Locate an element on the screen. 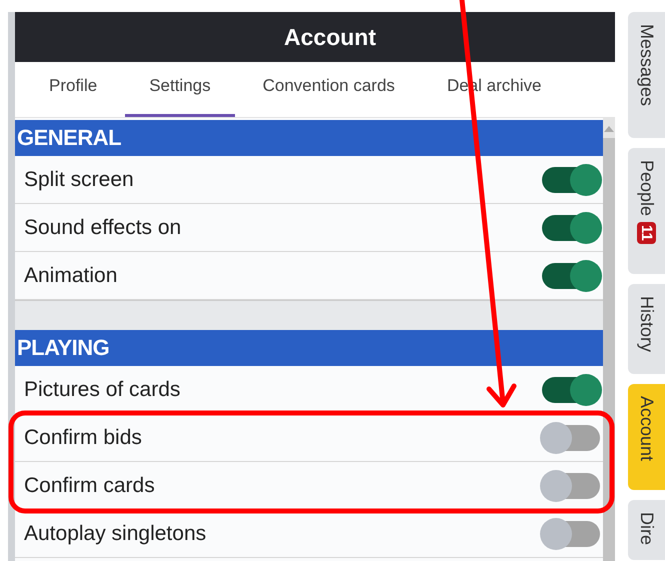  side-tab: Dire is located at coordinates (646, 530).